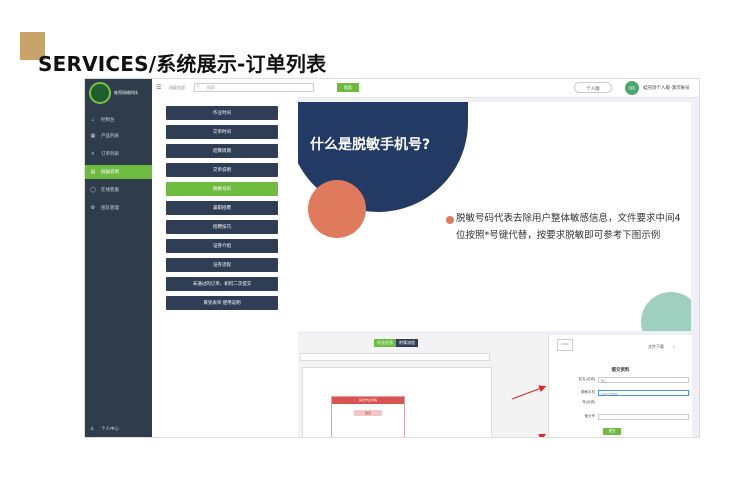 Image resolution: width=750 pixels, height=496 pixels. What do you see at coordinates (222, 246) in the screenshot?
I see `menu-item-securities-intro: 证券介绍` at bounding box center [222, 246].